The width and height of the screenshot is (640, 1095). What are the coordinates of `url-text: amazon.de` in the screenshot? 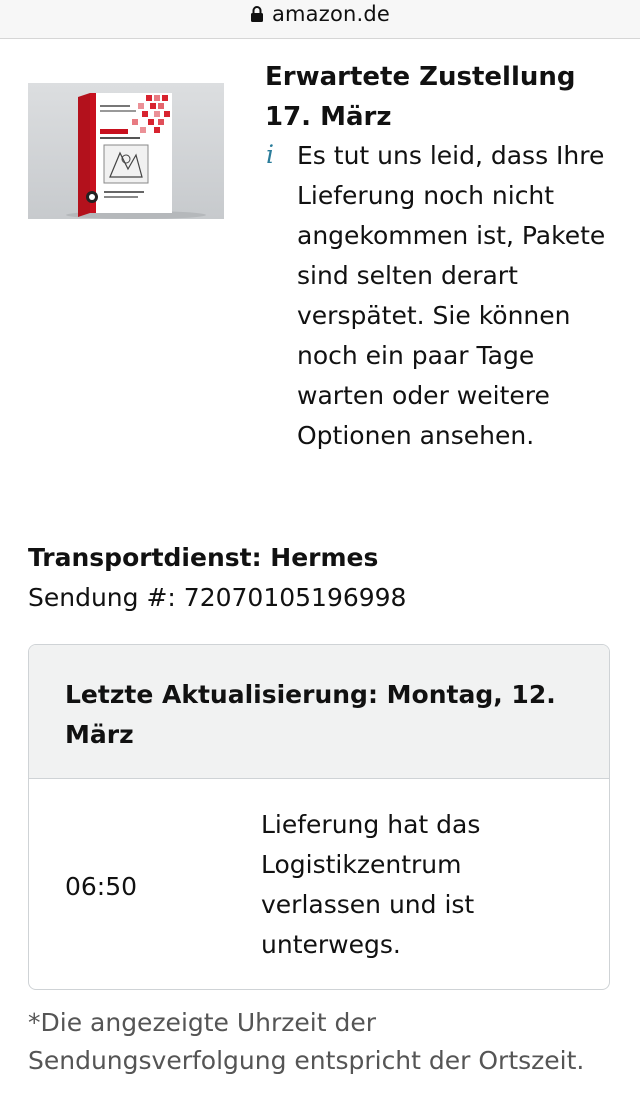 It's located at (331, 14).